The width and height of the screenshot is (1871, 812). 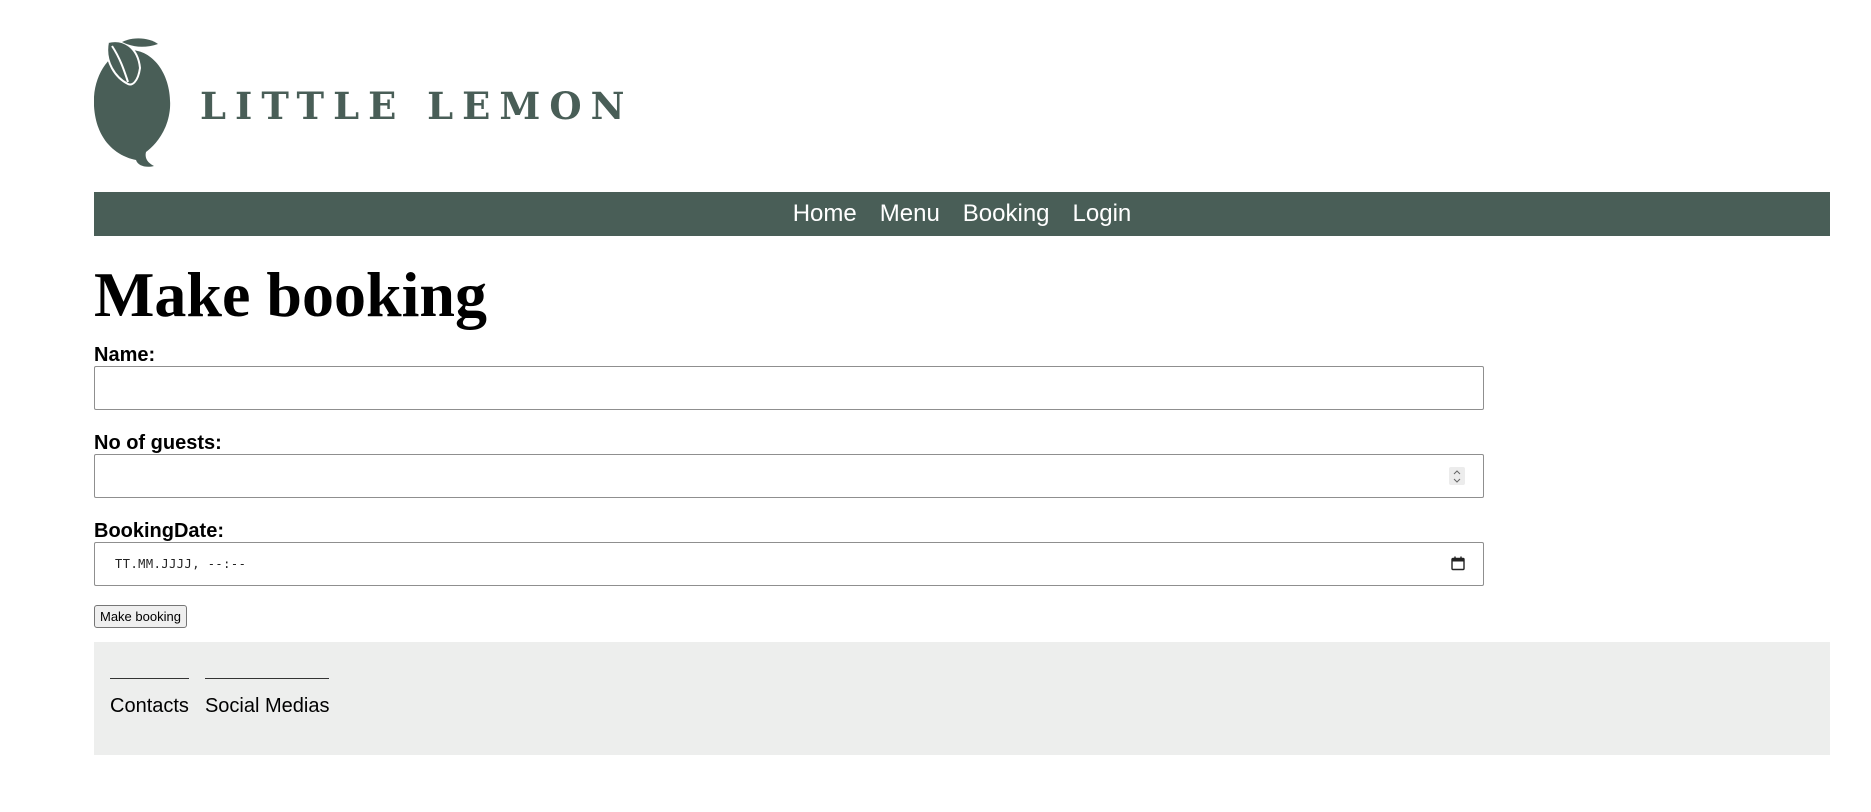 I want to click on nav-booking: Booking, so click(x=1006, y=214).